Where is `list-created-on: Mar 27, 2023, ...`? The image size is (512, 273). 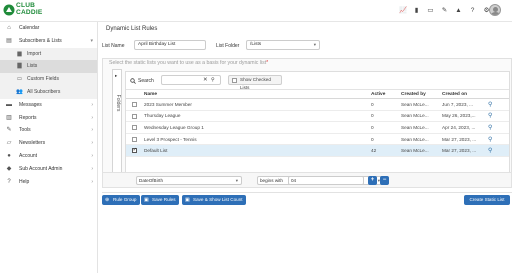
list-created-on: Mar 27, 2023, ... is located at coordinates (465, 150).